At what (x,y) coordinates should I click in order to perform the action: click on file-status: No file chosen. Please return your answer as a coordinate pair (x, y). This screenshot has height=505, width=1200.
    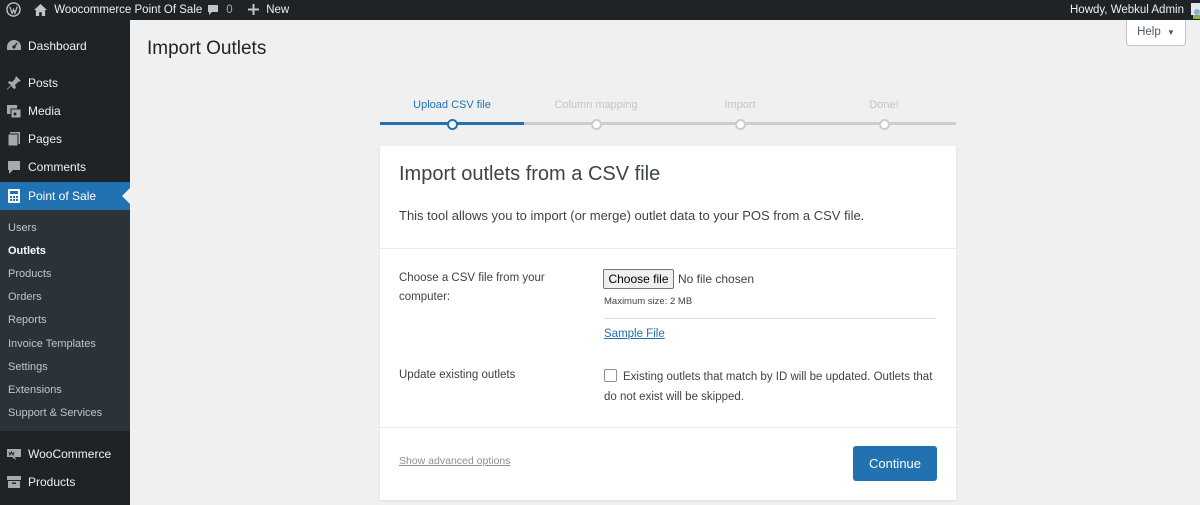
    Looking at the image, I should click on (716, 279).